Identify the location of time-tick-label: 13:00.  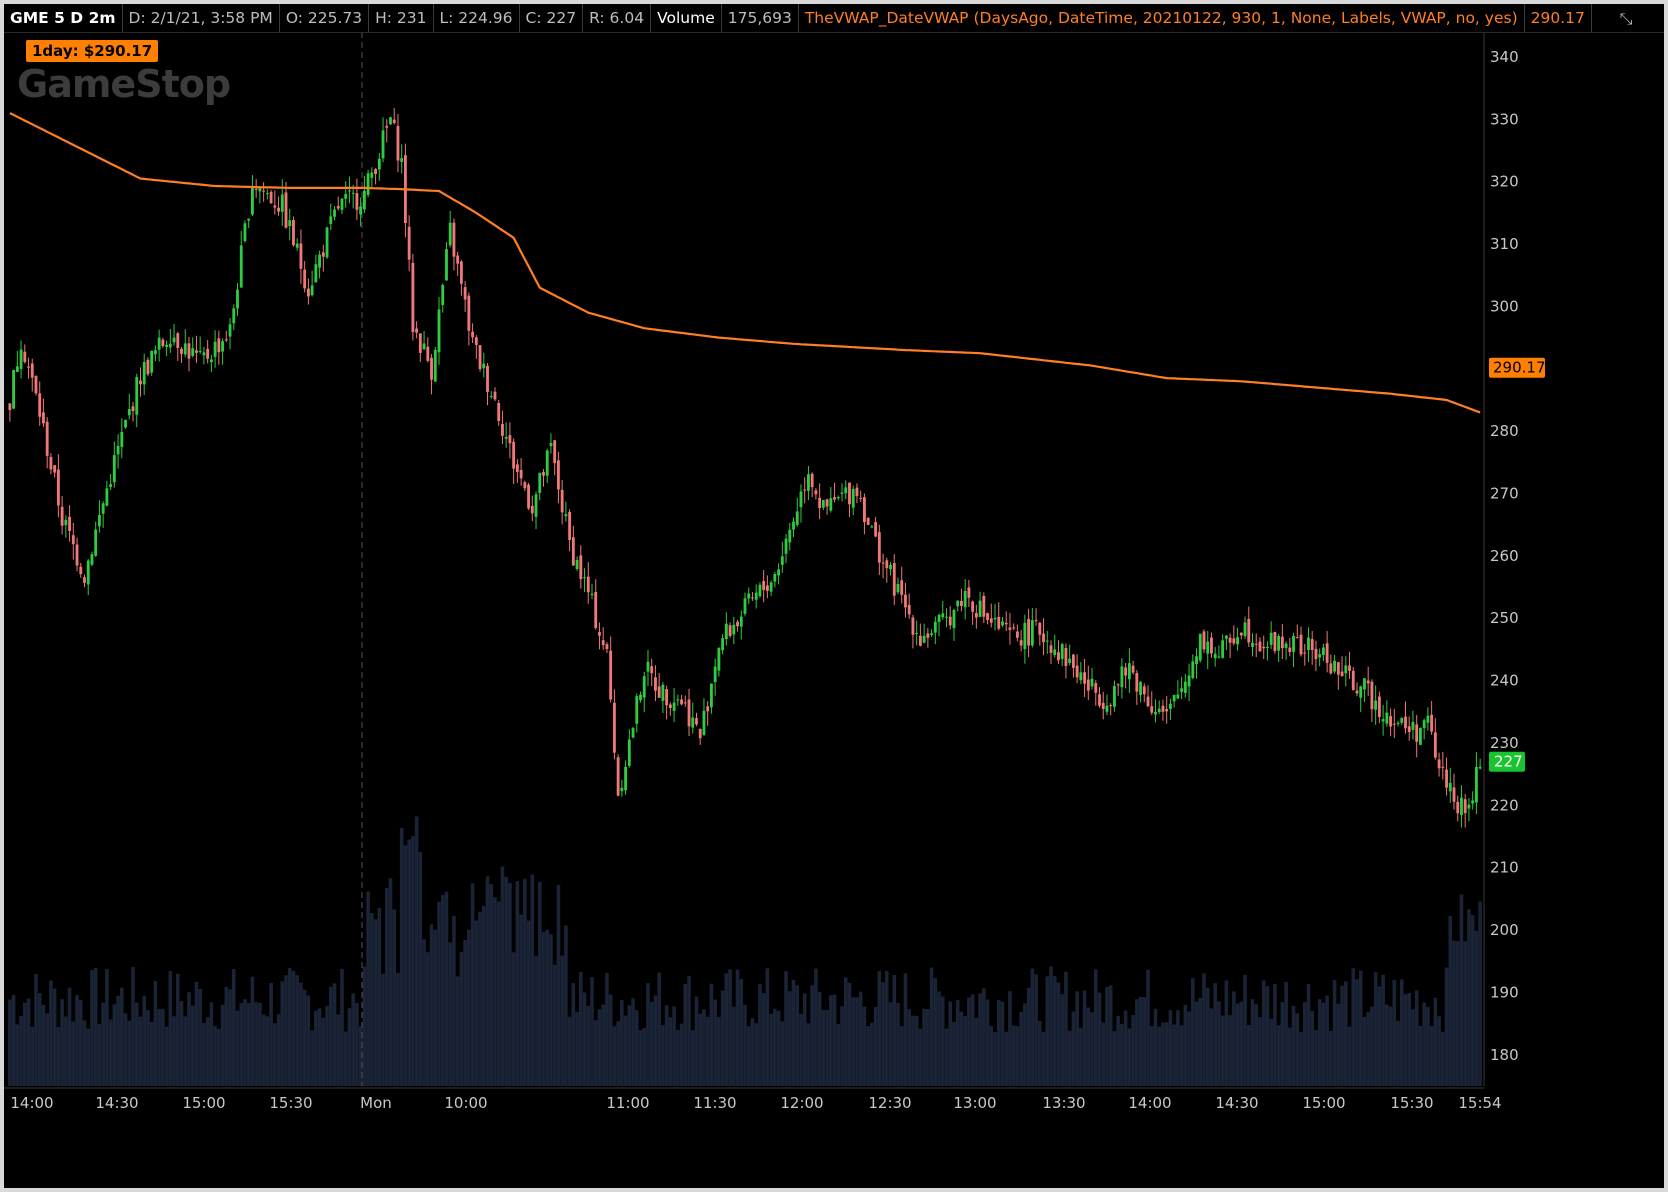
(974, 1103).